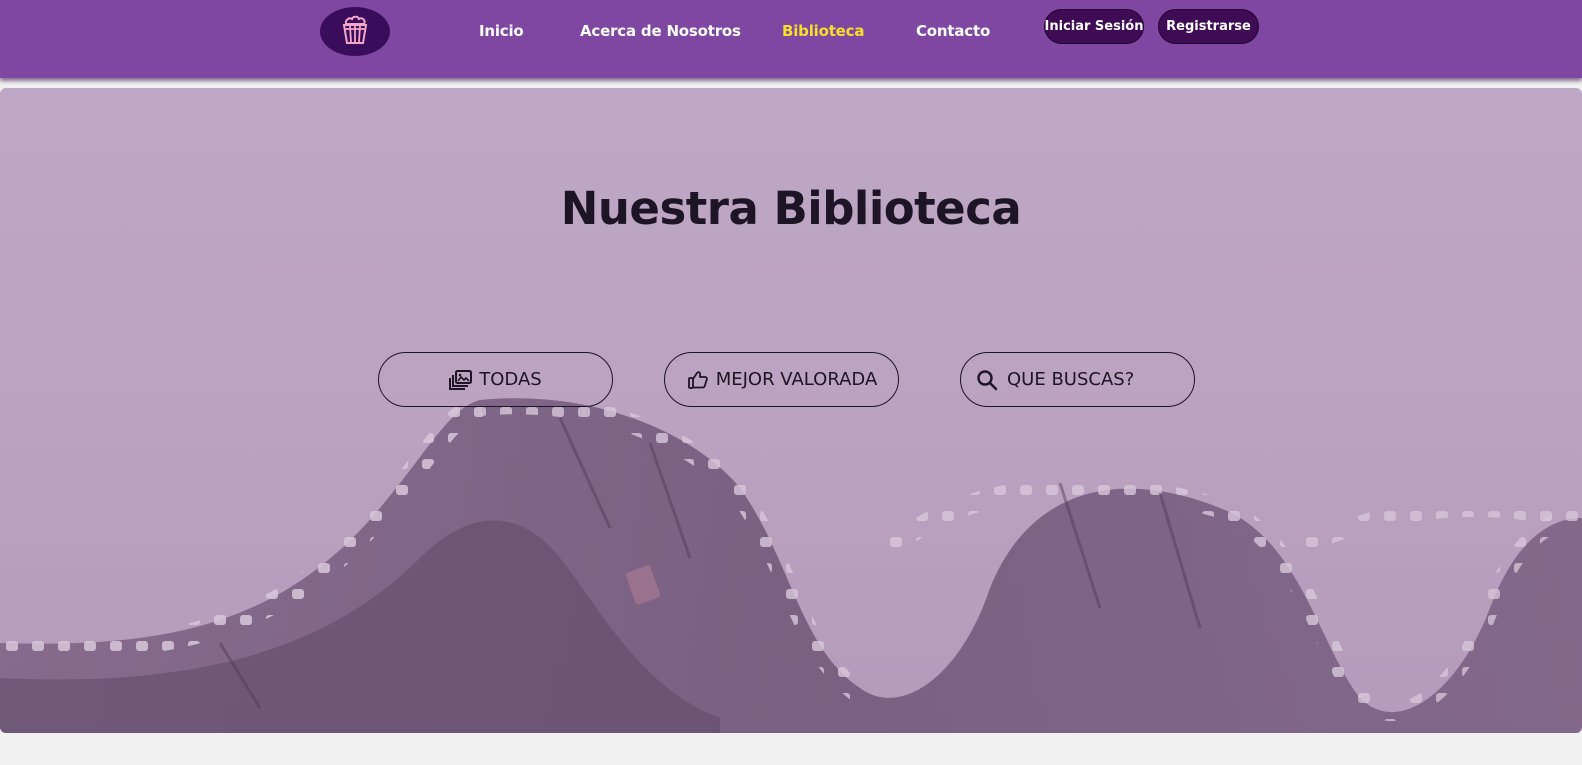 This screenshot has width=1582, height=765. I want to click on nav-link-inicio: Inicio, so click(501, 31).